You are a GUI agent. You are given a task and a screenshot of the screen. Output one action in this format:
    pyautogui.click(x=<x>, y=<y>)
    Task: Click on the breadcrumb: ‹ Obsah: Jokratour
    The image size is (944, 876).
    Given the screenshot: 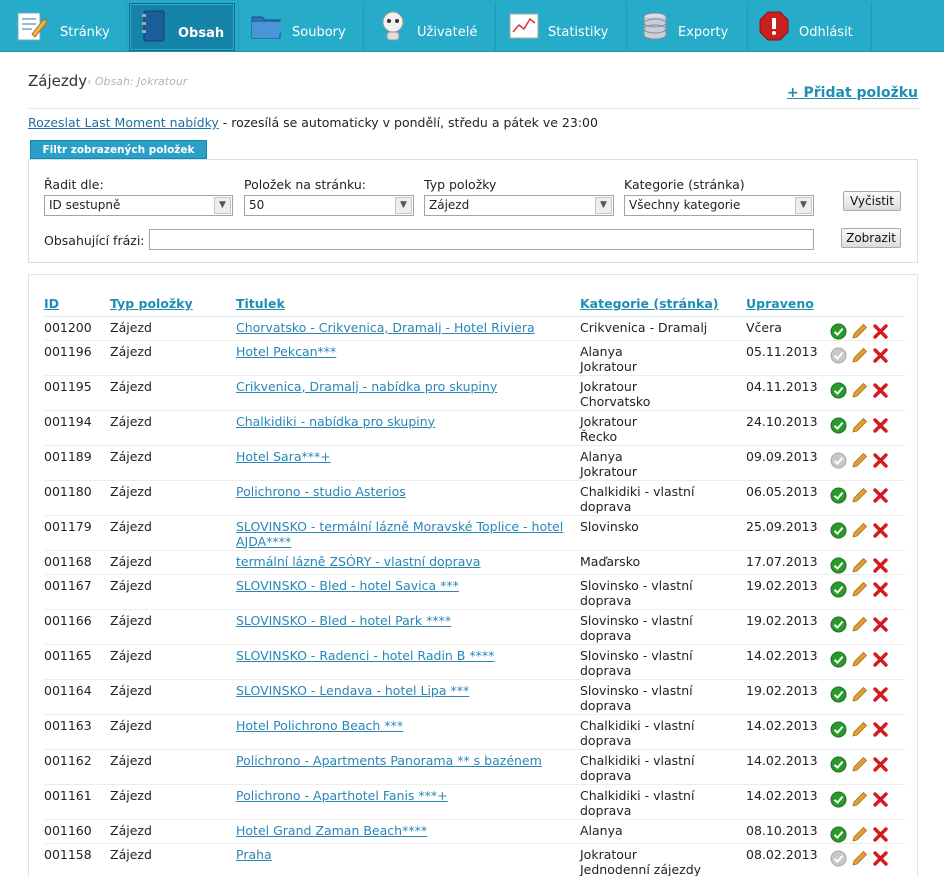 What is the action you would take?
    pyautogui.click(x=137, y=81)
    